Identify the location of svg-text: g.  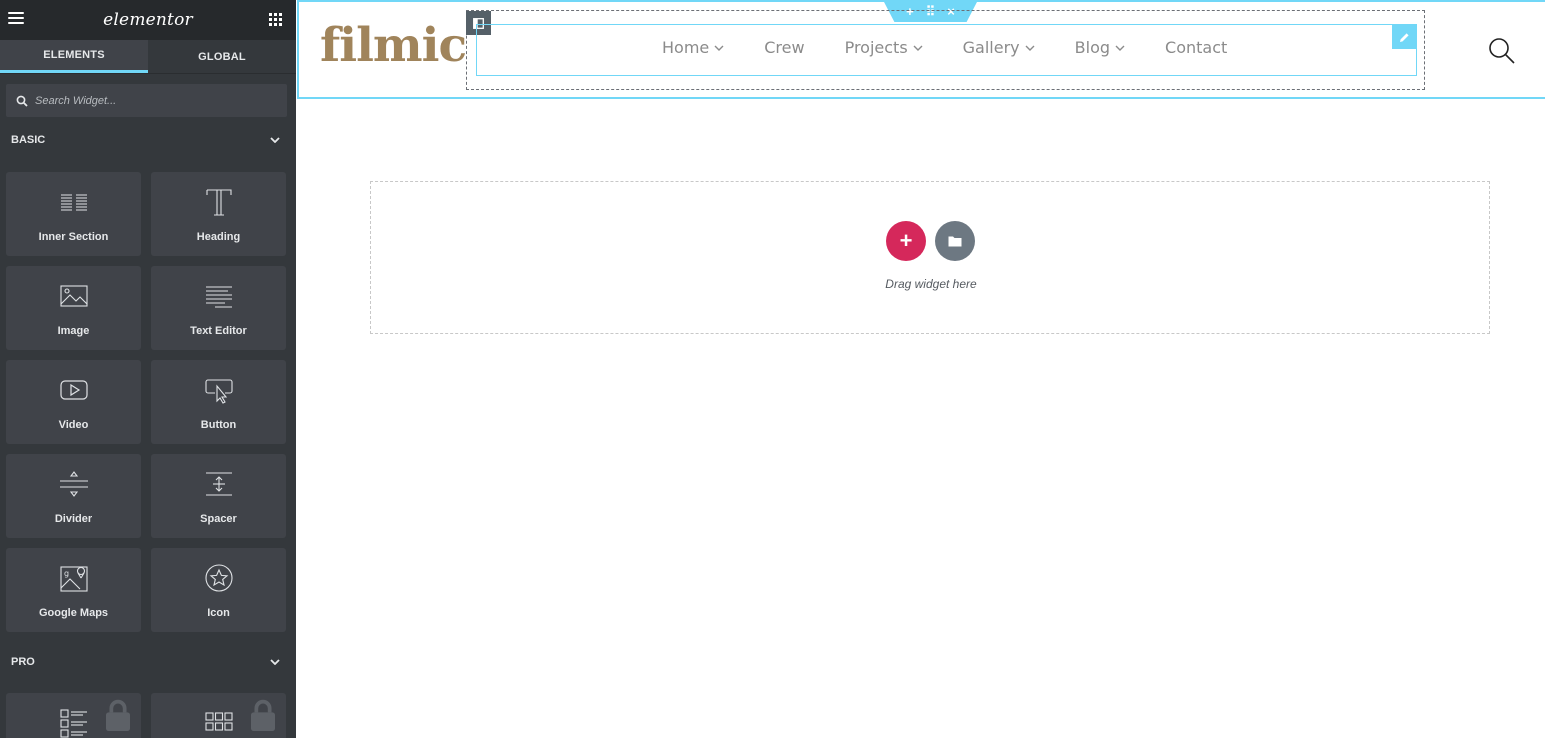
(66, 573).